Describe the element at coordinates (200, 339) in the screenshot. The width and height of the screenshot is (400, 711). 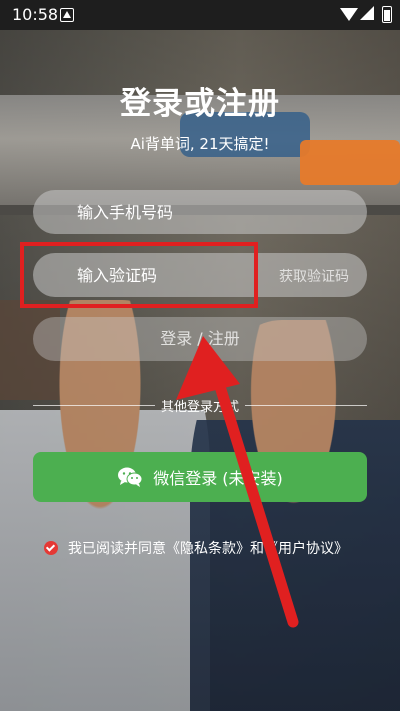
I see `login-register-button: 登录 / 注册` at that location.